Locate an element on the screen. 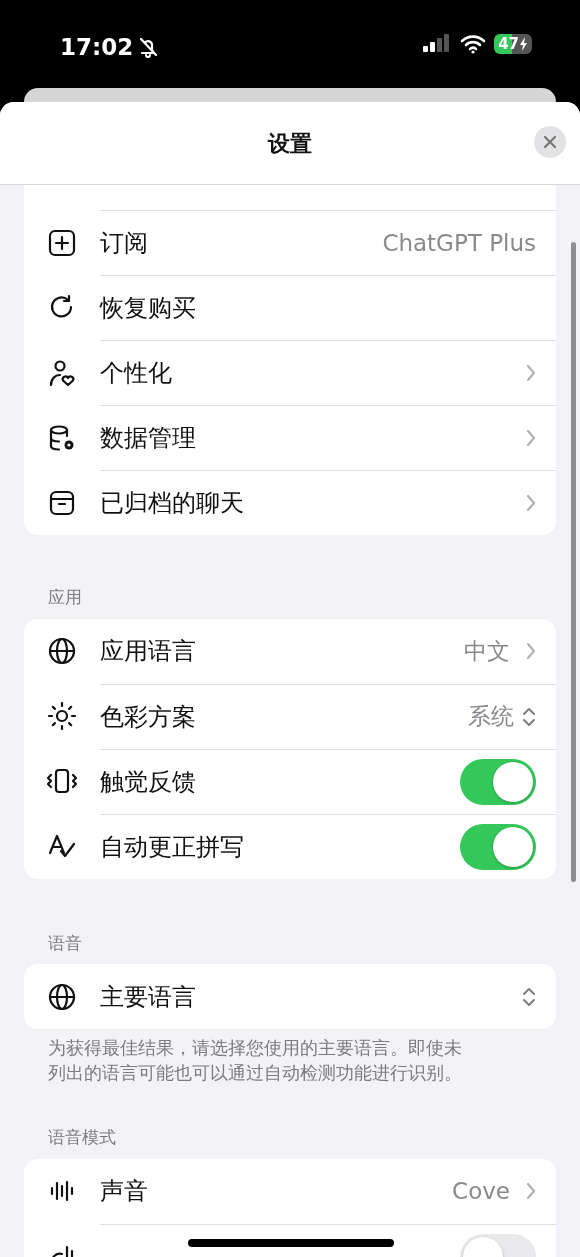 The height and width of the screenshot is (1257, 580). settings-row: 应用语言 中文 is located at coordinates (290, 651).